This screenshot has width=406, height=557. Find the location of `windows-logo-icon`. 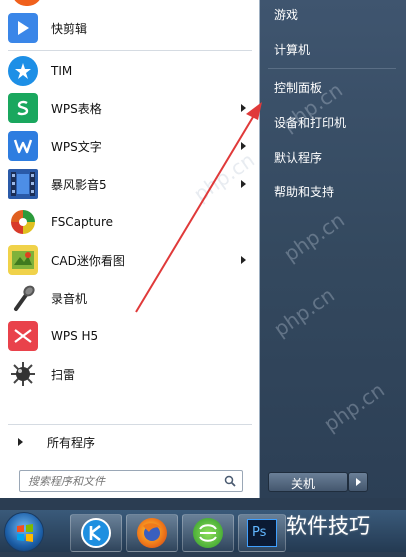

windows-logo-icon is located at coordinates (25, 533).